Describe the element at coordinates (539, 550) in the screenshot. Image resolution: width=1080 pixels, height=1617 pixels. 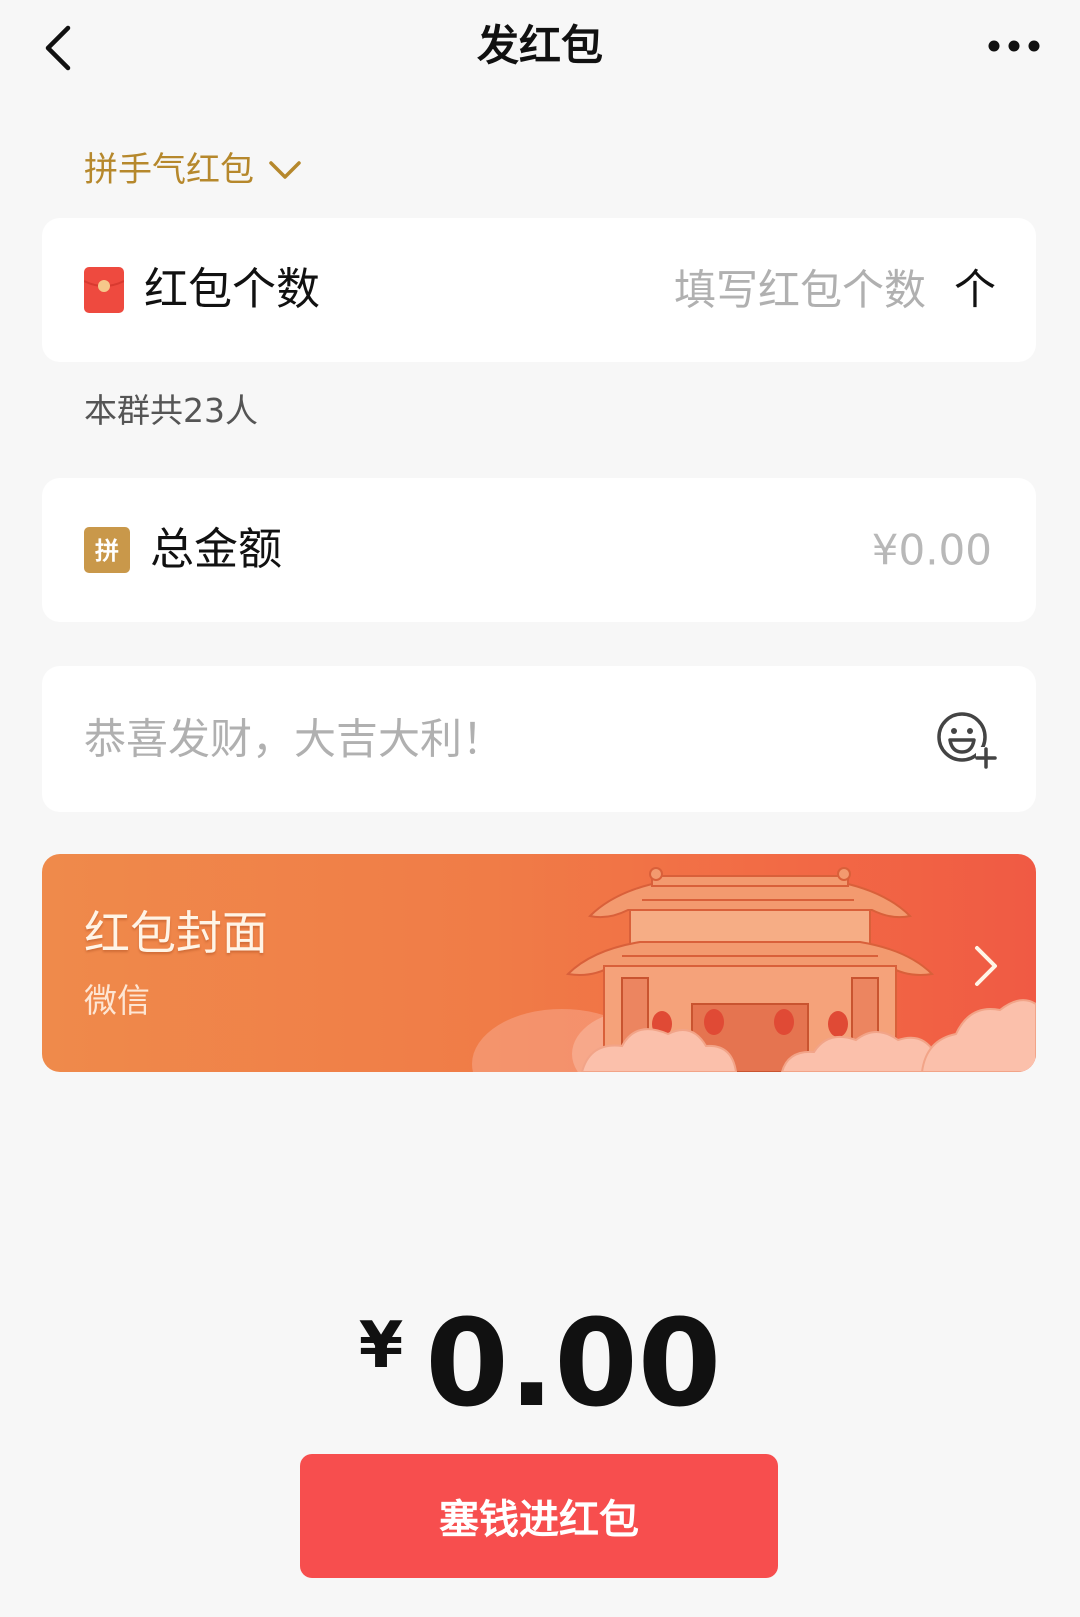
I see `total-amount-card: 拼 总金额` at that location.